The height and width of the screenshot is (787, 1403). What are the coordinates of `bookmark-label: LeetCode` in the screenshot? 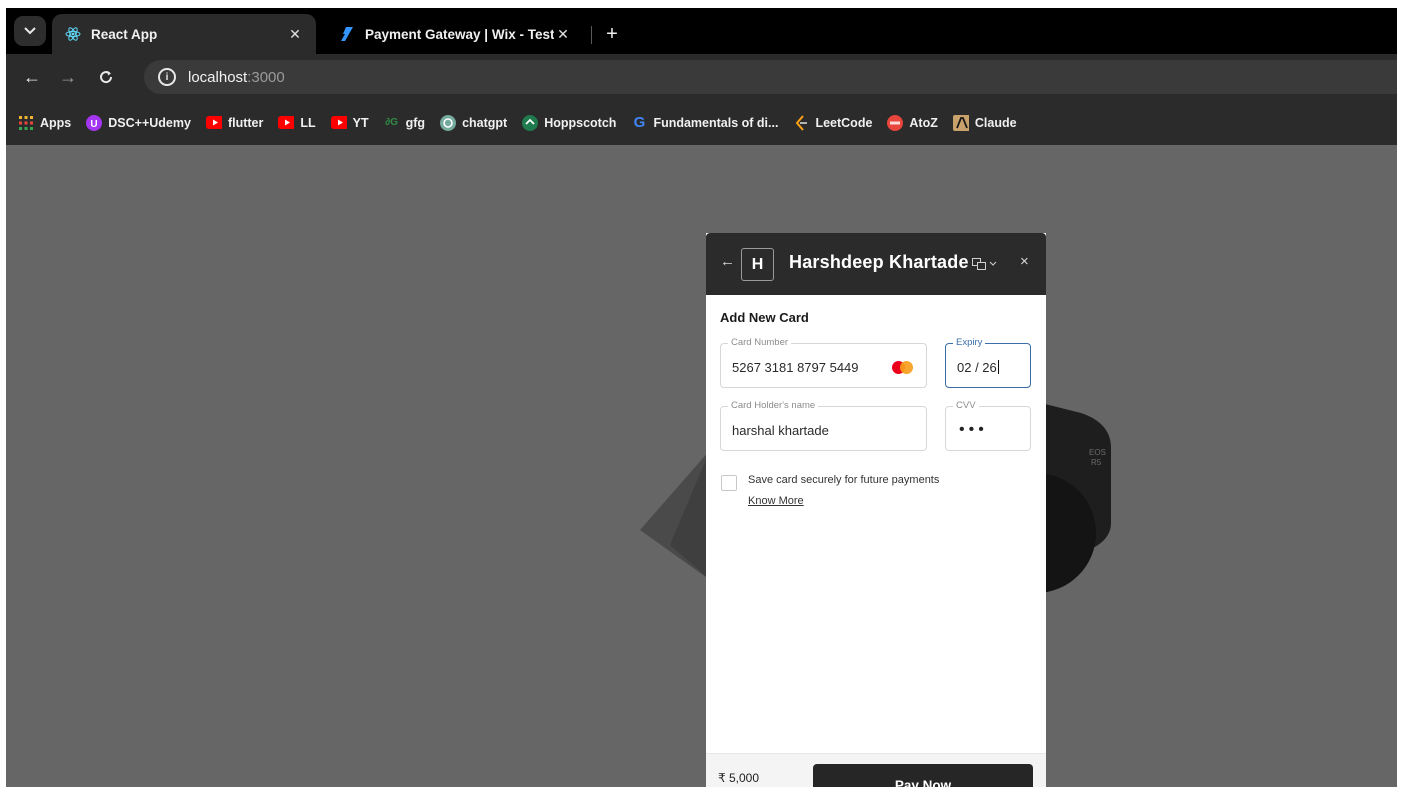 It's located at (844, 122).